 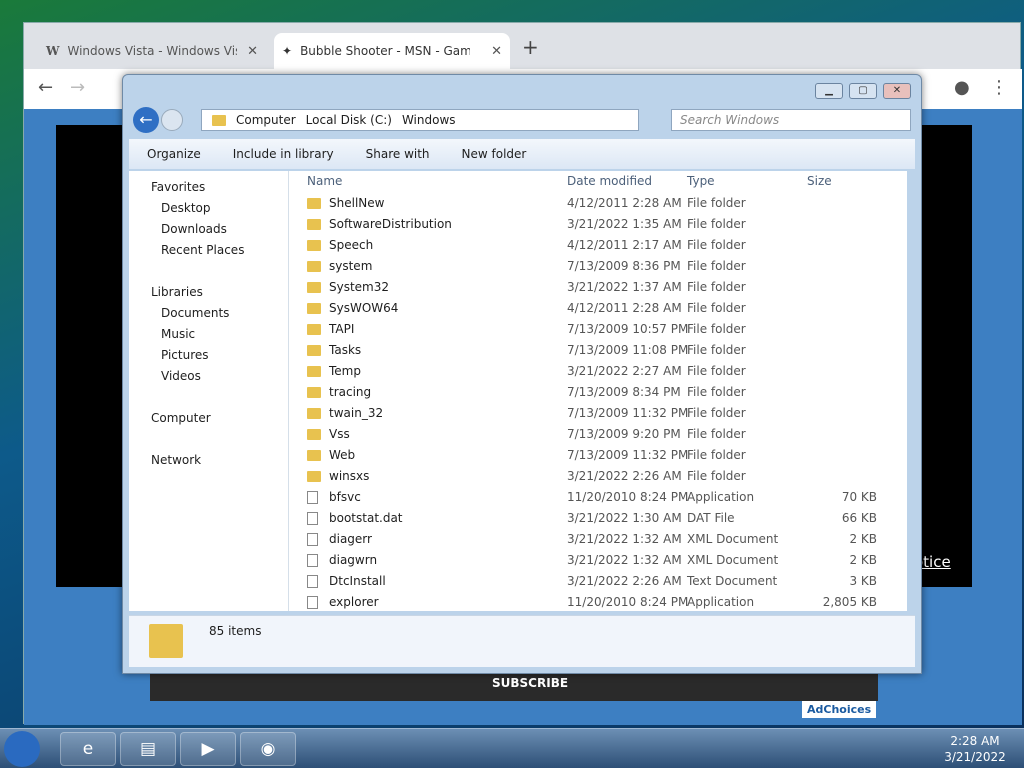 What do you see at coordinates (385, 51) in the screenshot?
I see `tab-title: Bubble Shooter - MSN - Game P` at bounding box center [385, 51].